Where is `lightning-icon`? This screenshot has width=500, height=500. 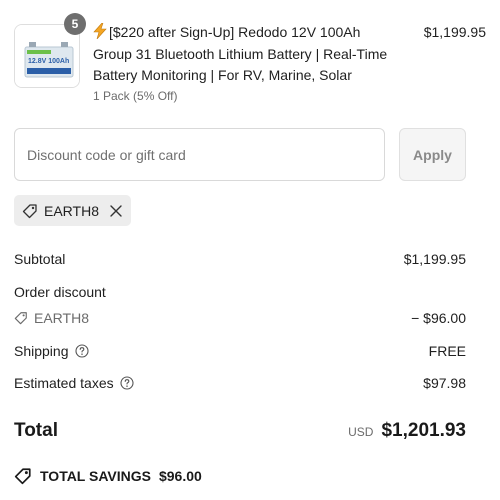
lightning-icon is located at coordinates (100, 31).